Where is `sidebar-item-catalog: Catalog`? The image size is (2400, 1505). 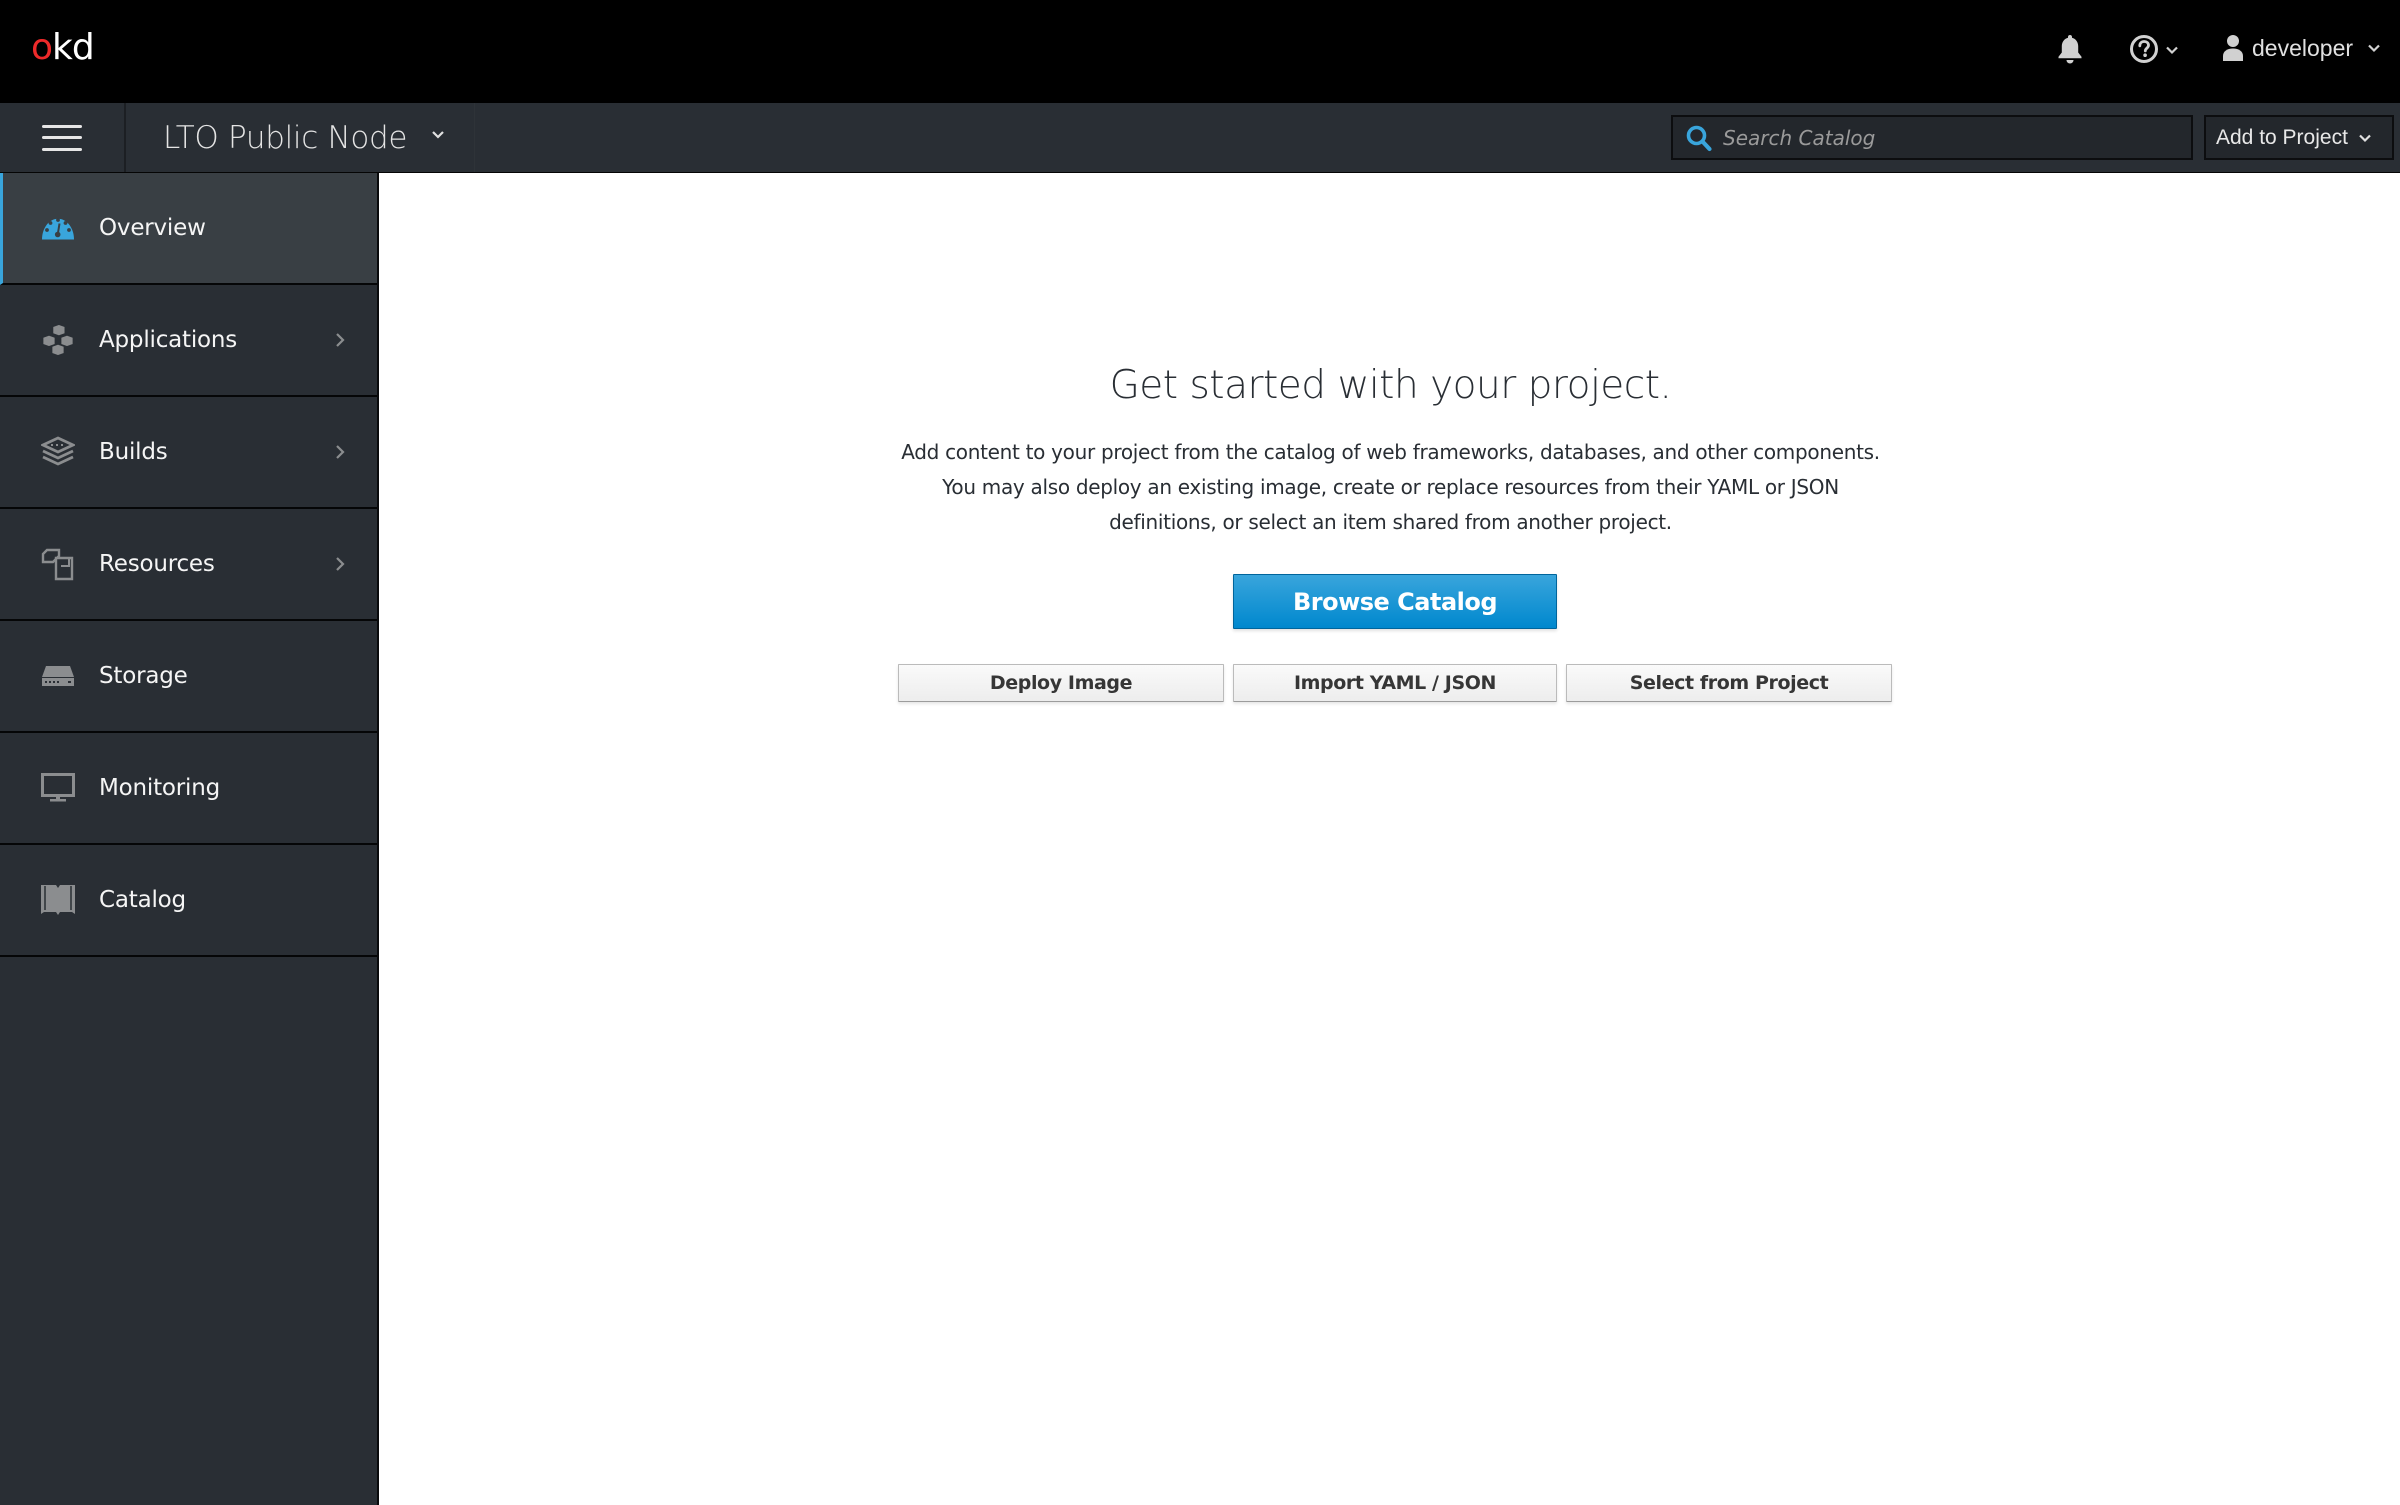
sidebar-item-catalog: Catalog is located at coordinates (188, 901).